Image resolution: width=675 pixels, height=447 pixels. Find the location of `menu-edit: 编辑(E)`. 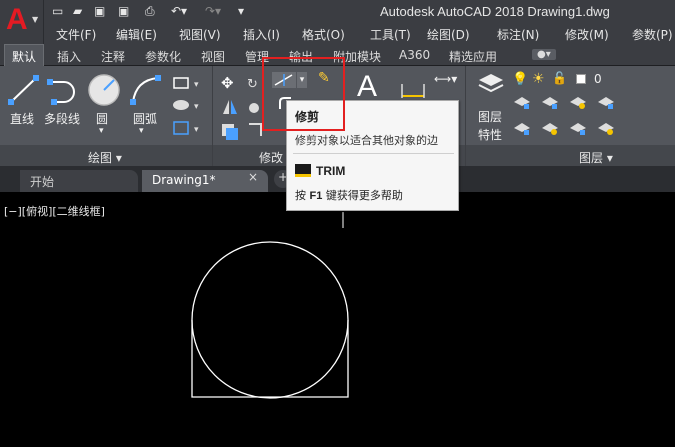

menu-edit: 编辑(E) is located at coordinates (136, 34).